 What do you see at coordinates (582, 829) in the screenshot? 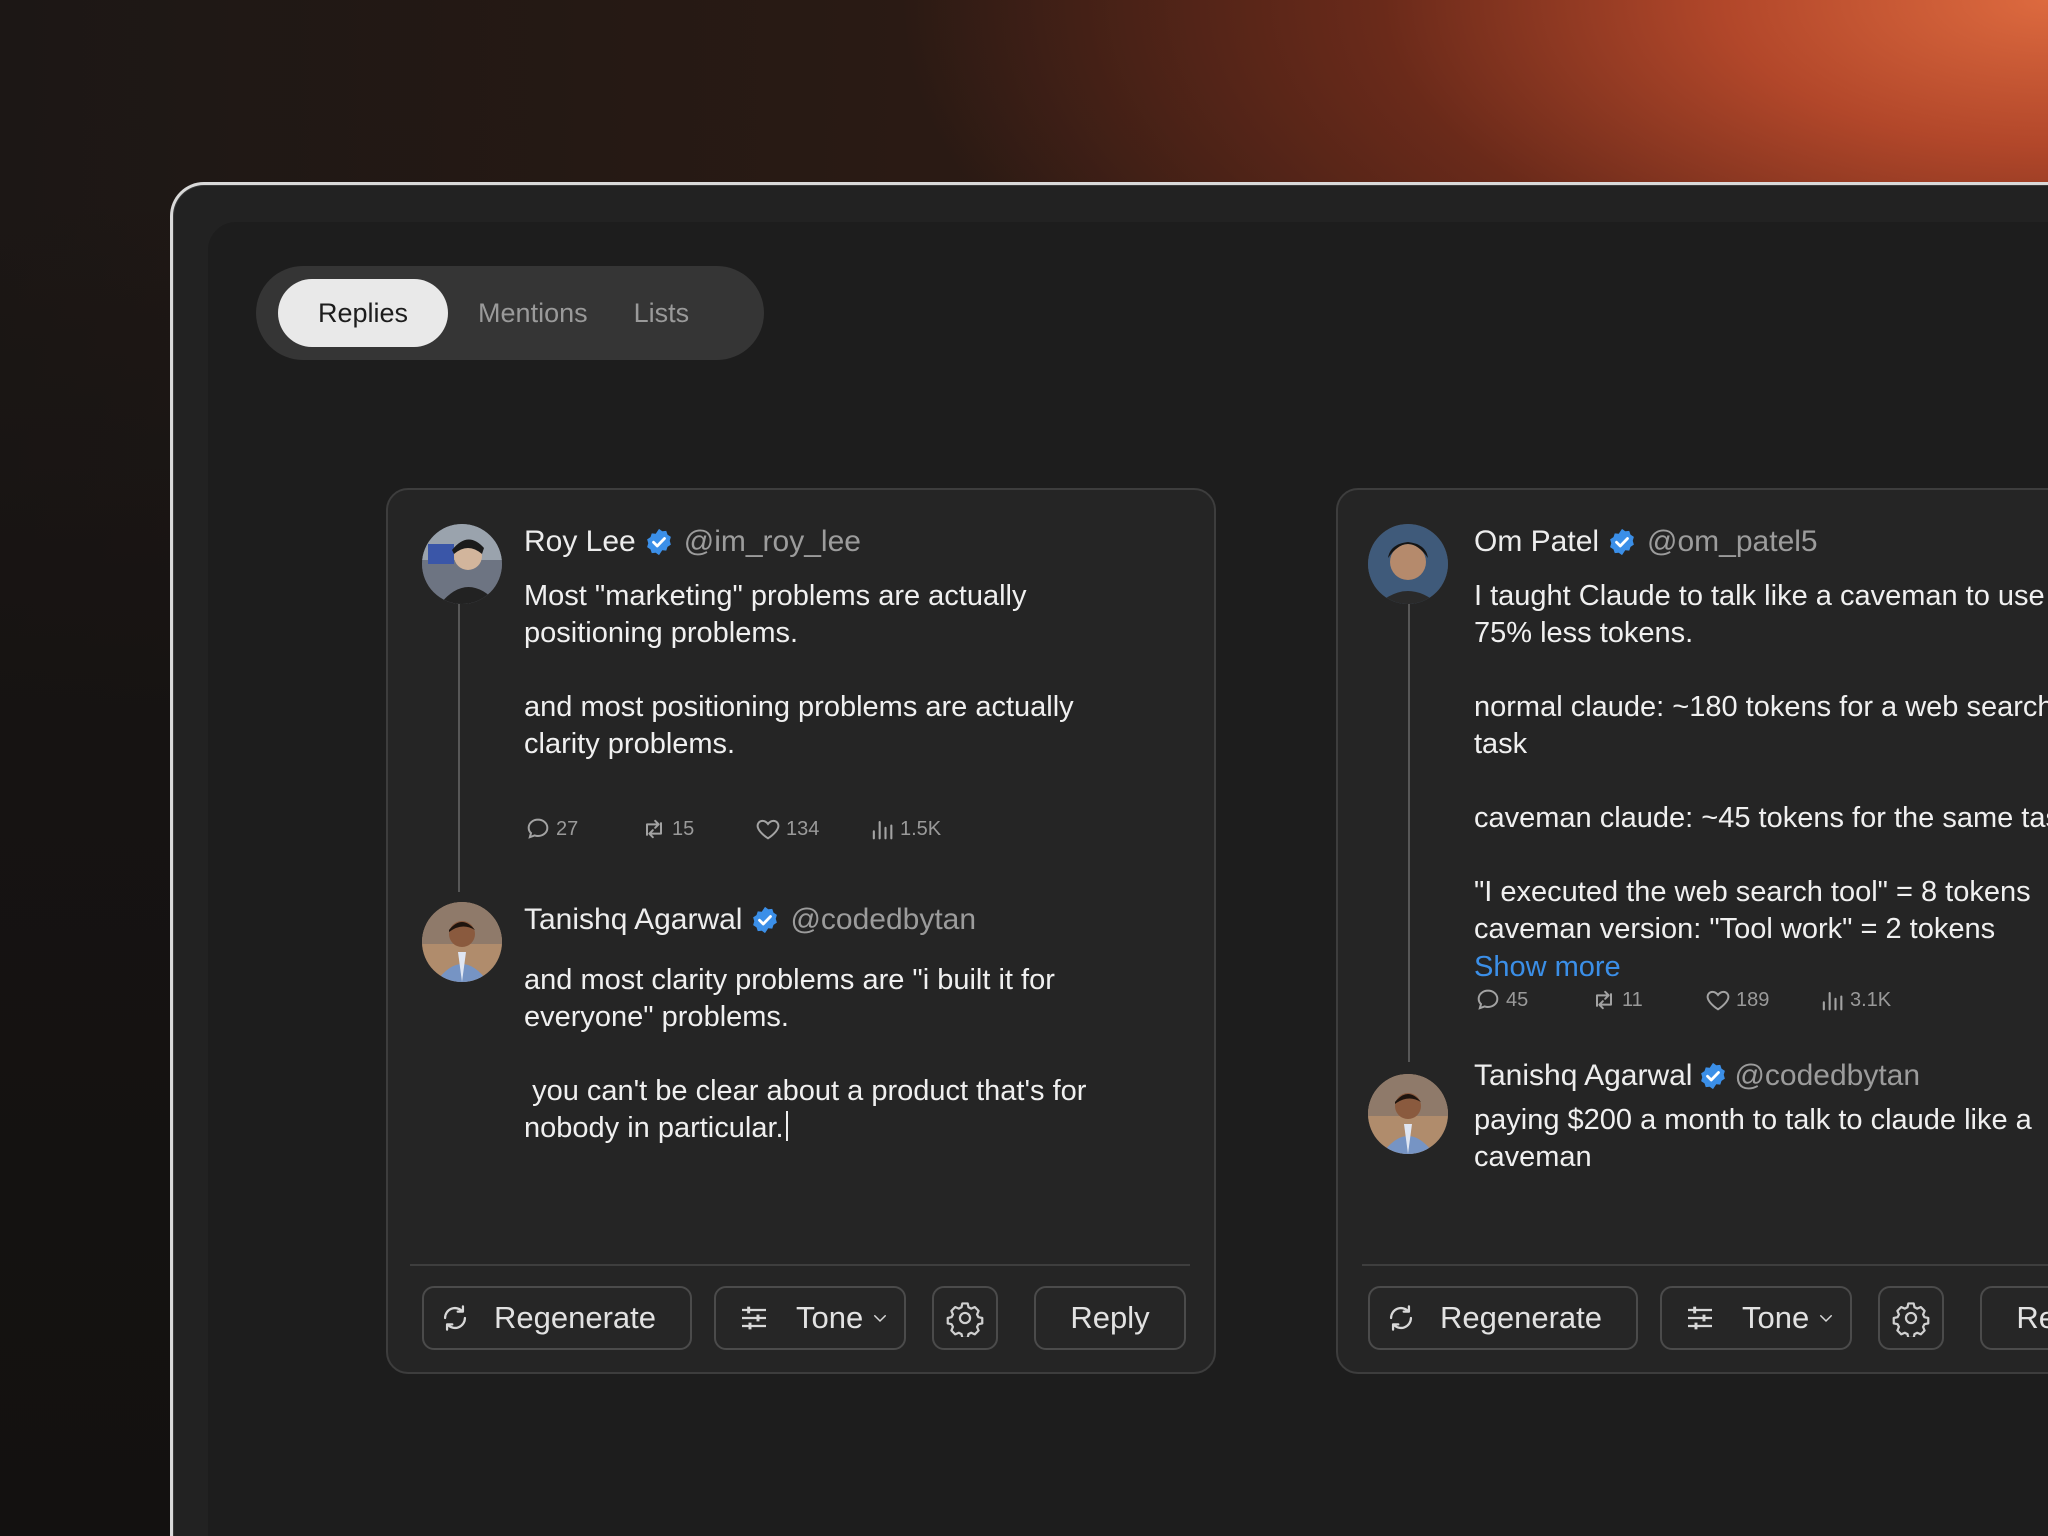
I see `replies-count: 27` at bounding box center [582, 829].